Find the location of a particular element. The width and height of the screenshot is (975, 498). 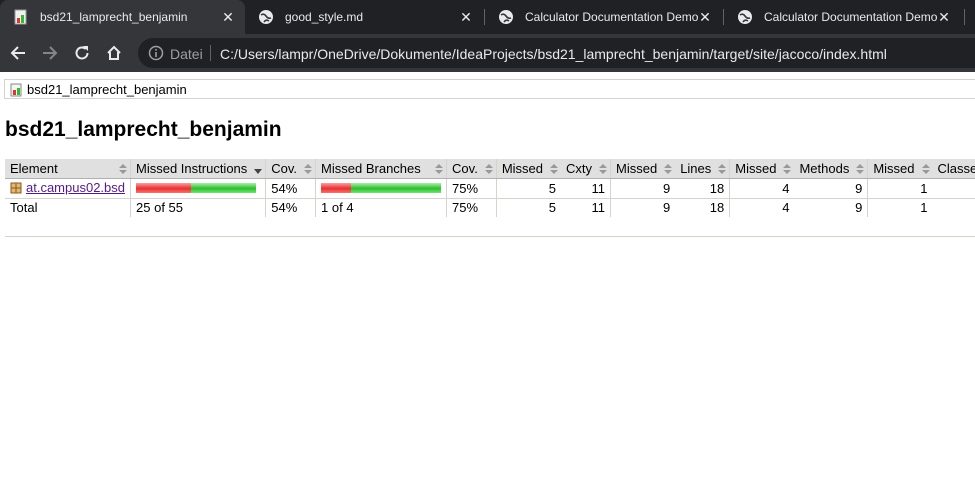

info-icon is located at coordinates (156, 55).